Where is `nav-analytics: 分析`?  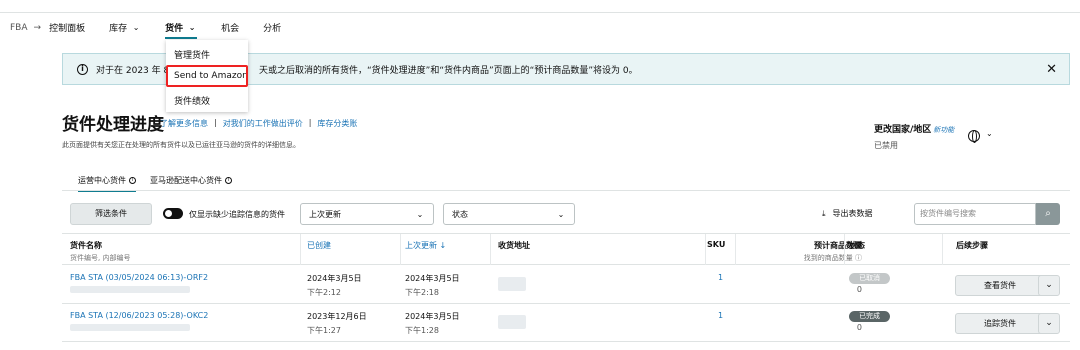 nav-analytics: 分析 is located at coordinates (272, 28).